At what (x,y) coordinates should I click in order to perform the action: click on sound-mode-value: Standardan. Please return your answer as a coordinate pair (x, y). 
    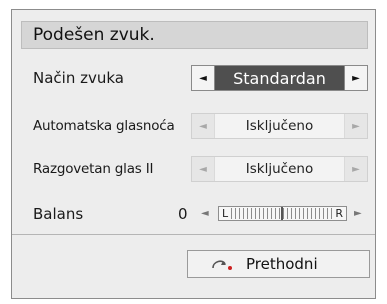
    Looking at the image, I should click on (279, 78).